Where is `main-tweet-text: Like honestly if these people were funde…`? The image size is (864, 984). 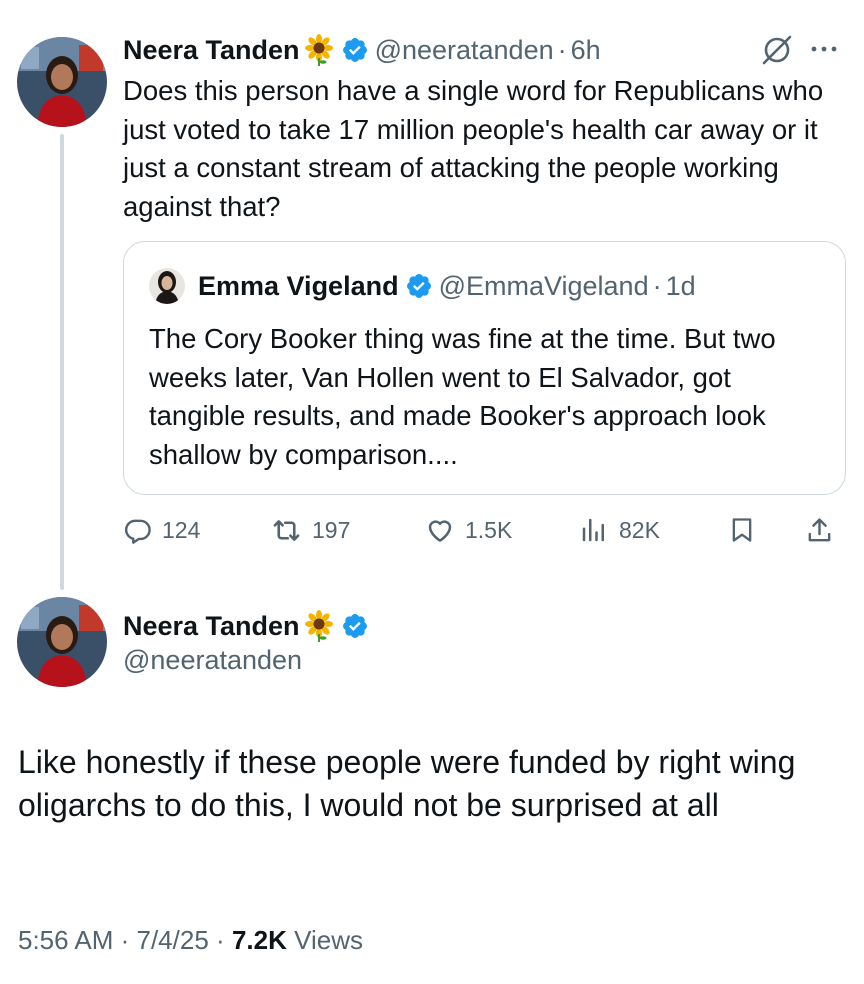 main-tweet-text: Like honestly if these people were funde… is located at coordinates (407, 783).